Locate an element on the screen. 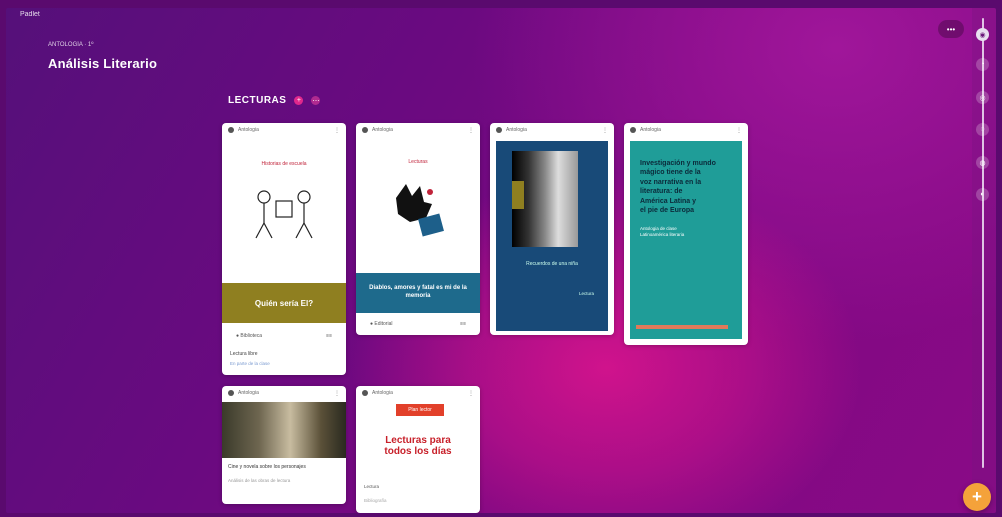 The image size is (1002, 517). more-options-button: ••• is located at coordinates (951, 29).